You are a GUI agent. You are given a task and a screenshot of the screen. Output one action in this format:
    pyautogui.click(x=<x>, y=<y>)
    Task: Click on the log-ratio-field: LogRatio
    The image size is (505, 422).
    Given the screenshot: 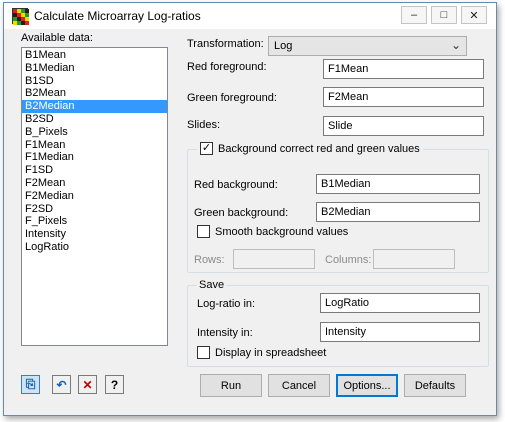 What is the action you would take?
    pyautogui.click(x=400, y=303)
    